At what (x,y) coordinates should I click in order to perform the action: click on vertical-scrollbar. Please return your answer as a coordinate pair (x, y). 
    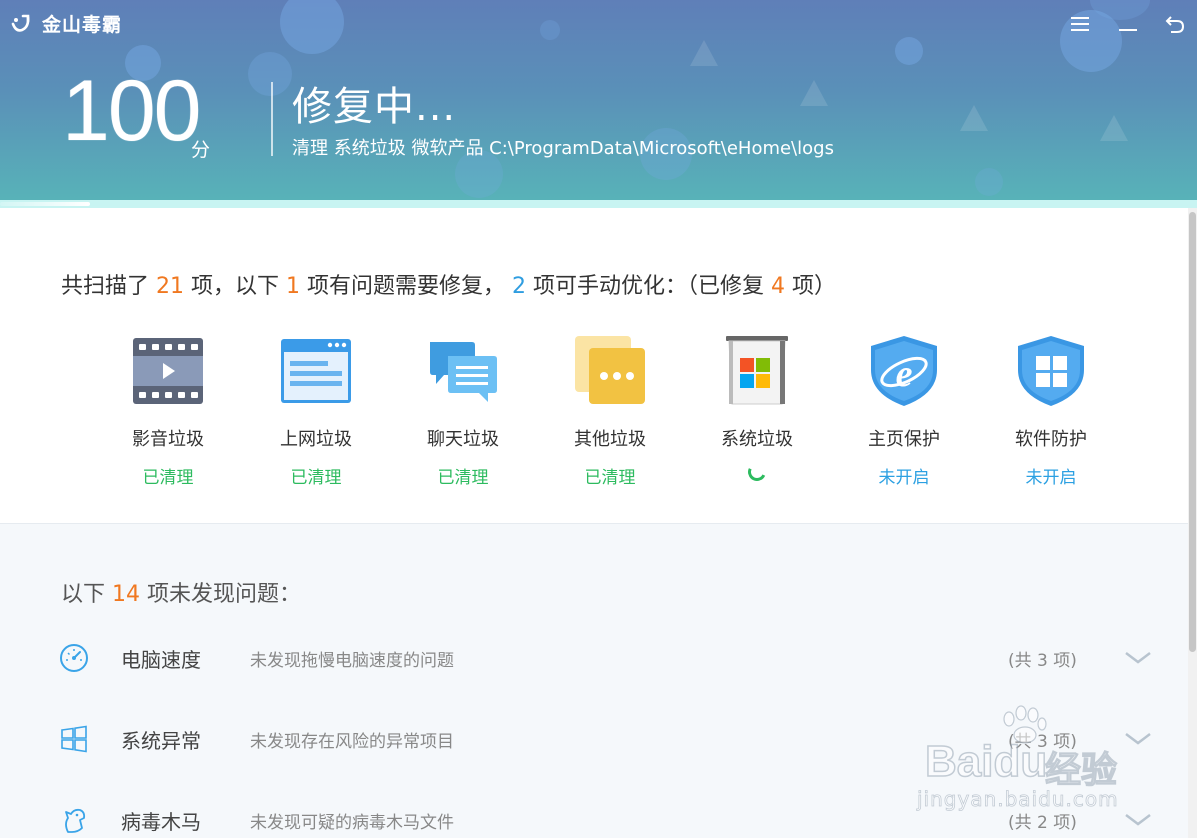
    Looking at the image, I should click on (1192, 523).